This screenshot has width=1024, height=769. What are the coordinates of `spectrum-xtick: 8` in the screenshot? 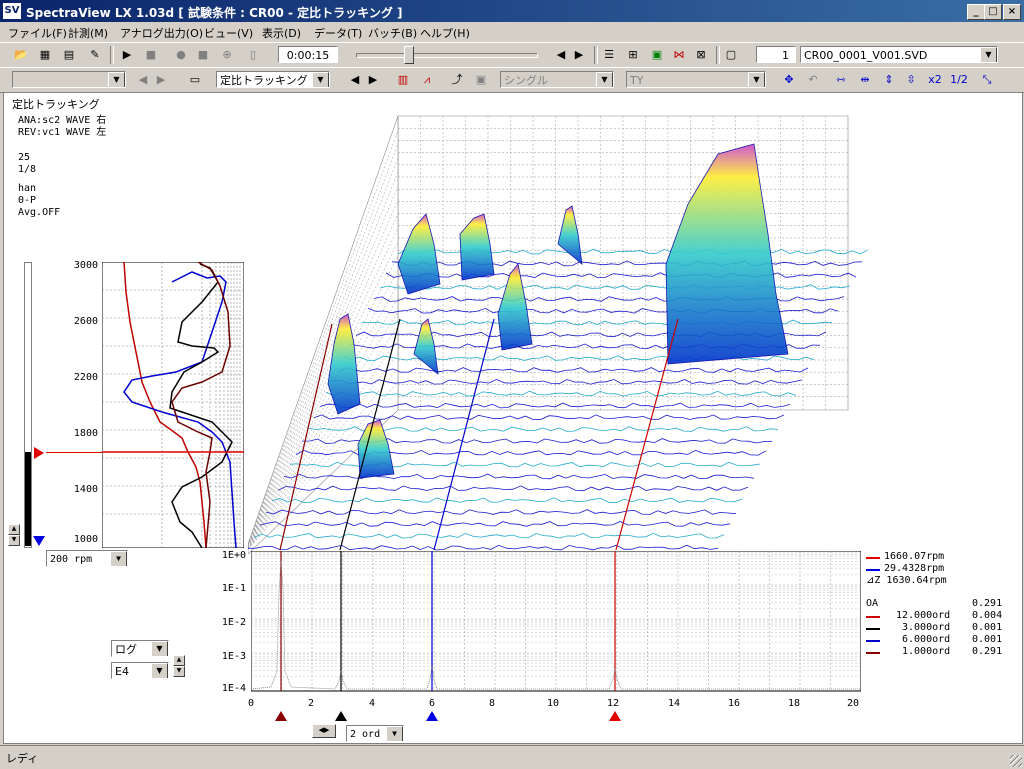 It's located at (492, 703).